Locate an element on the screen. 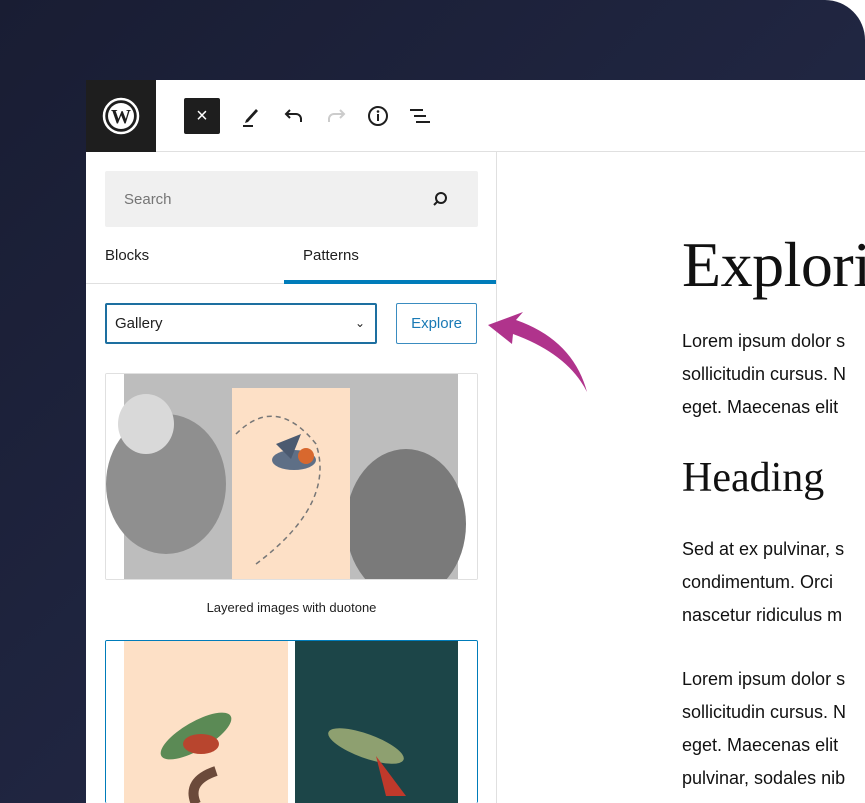 Image resolution: width=865 pixels, height=803 pixels. tab-patterns: Patterns is located at coordinates (390, 262).